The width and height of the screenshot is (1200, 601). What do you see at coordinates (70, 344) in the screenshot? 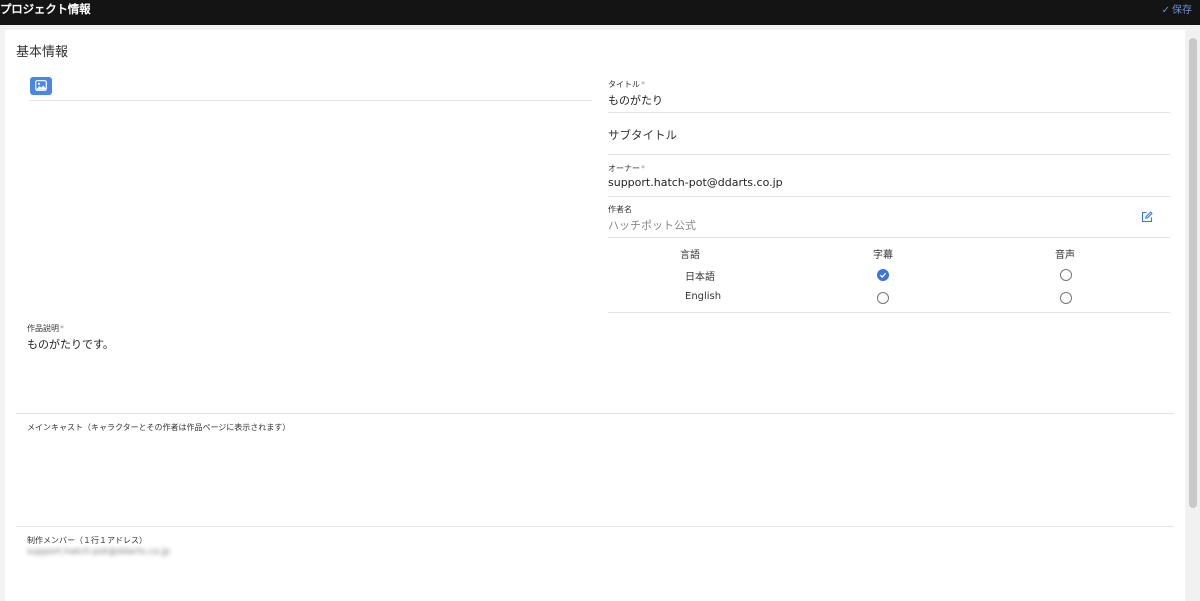
I see `description-textarea: ものがたりです。` at bounding box center [70, 344].